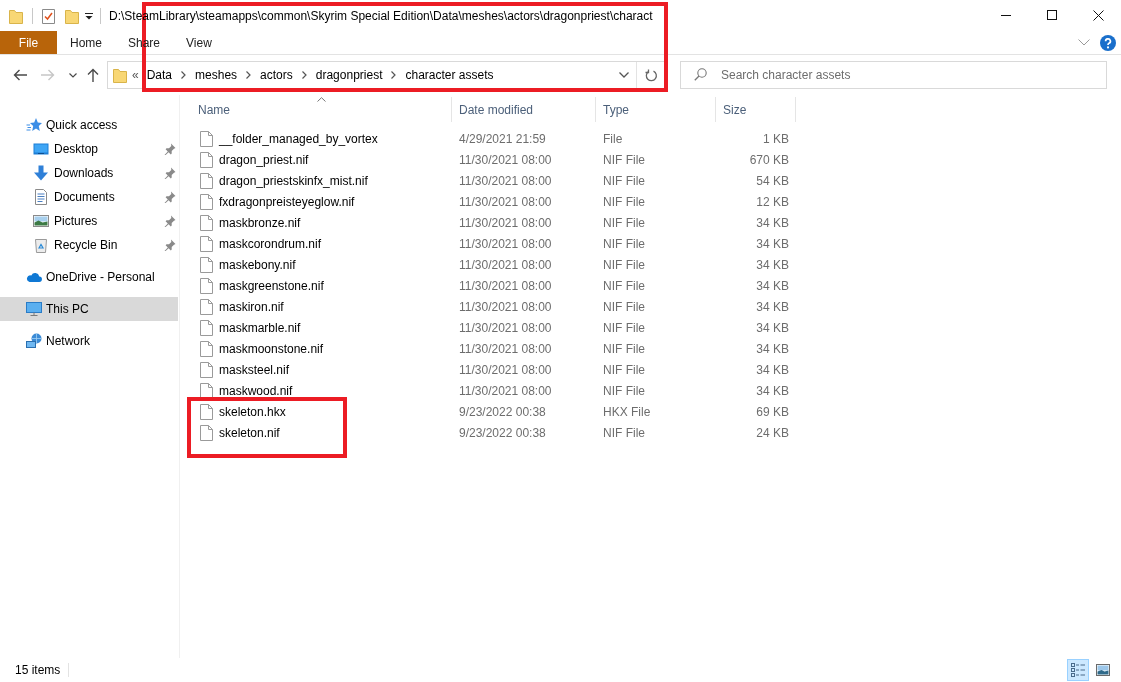 Image resolution: width=1121 pixels, height=682 pixels. Describe the element at coordinates (1108, 42) in the screenshot. I see `help-icon` at that location.